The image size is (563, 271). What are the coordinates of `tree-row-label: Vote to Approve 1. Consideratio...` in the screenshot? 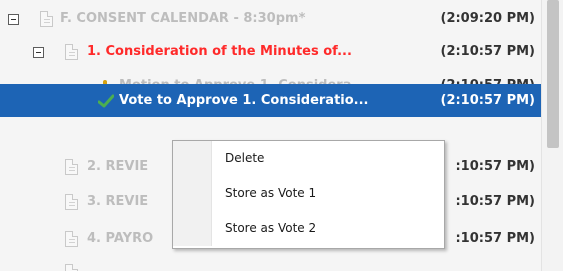 It's located at (244, 100).